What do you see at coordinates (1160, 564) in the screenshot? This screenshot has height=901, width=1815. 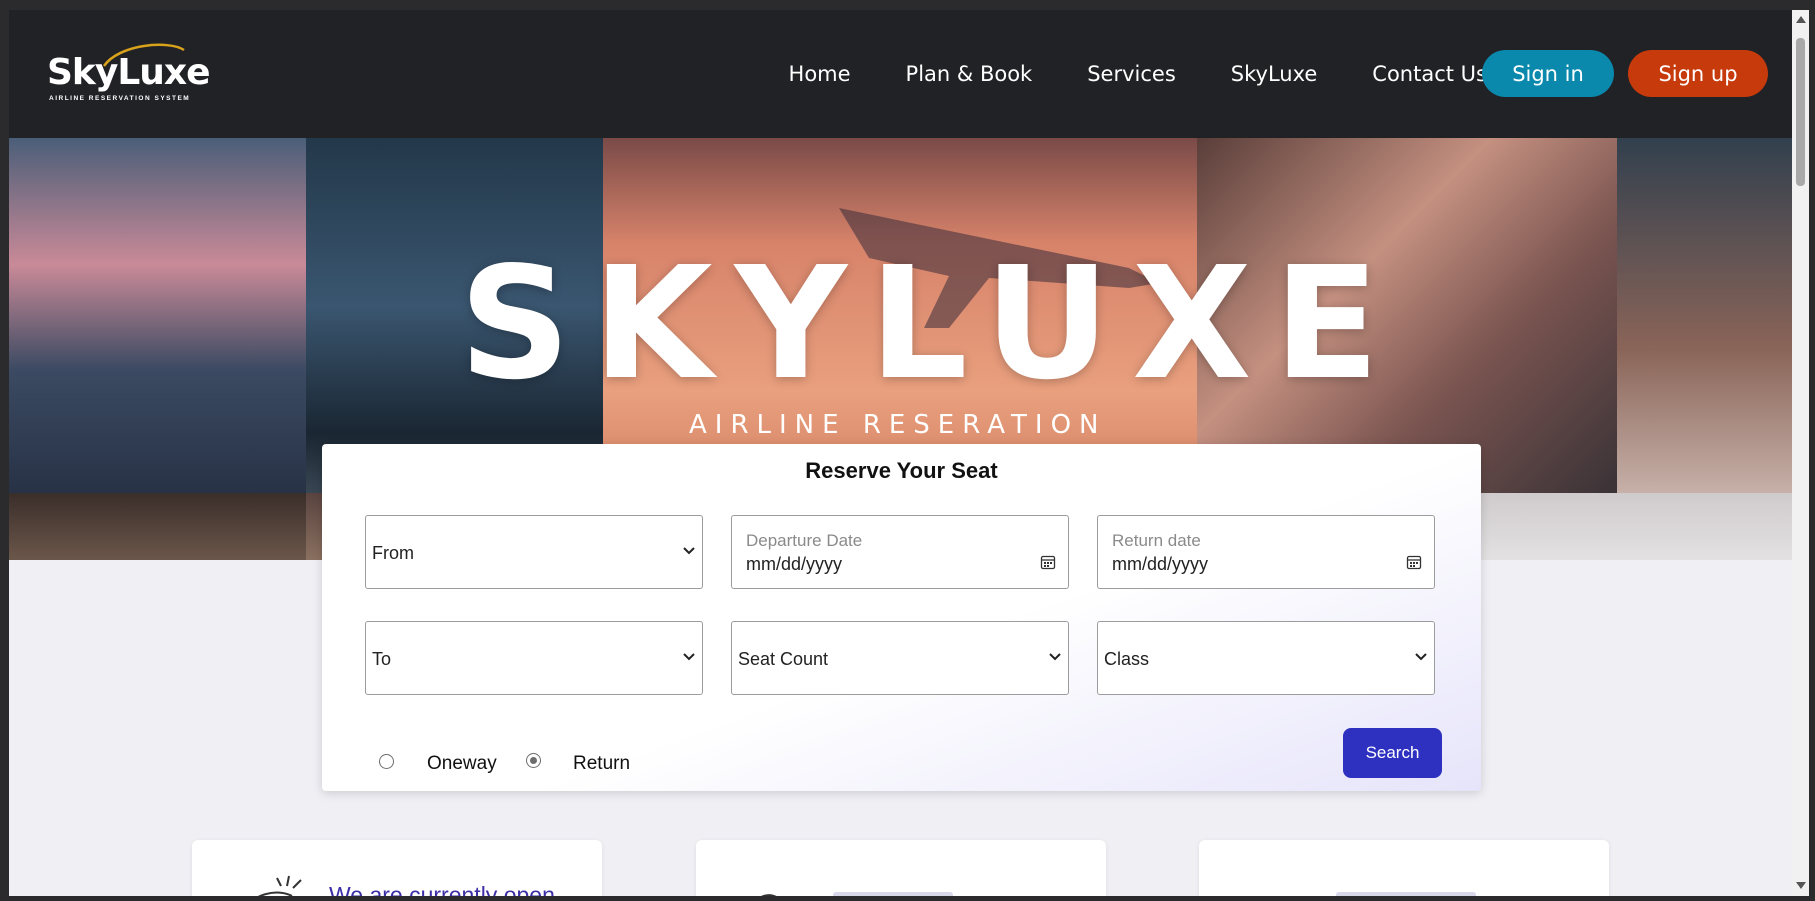 I see `return-date-input: mm/dd/yyyy` at bounding box center [1160, 564].